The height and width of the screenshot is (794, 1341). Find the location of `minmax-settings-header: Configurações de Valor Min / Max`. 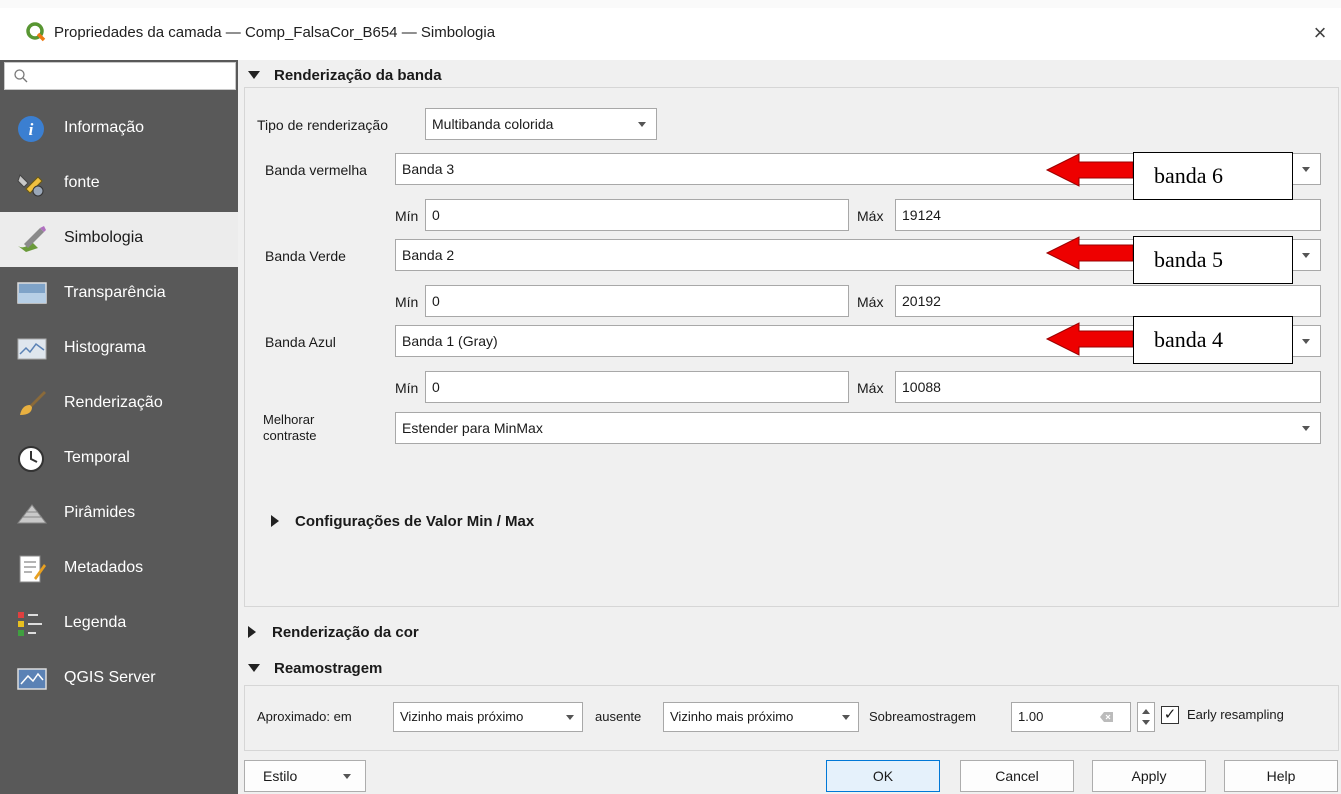

minmax-settings-header: Configurações de Valor Min / Max is located at coordinates (402, 521).